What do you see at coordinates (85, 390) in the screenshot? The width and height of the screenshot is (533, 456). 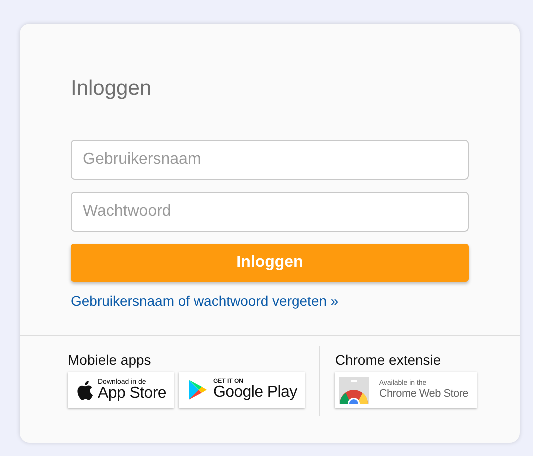 I see `apple-icon` at bounding box center [85, 390].